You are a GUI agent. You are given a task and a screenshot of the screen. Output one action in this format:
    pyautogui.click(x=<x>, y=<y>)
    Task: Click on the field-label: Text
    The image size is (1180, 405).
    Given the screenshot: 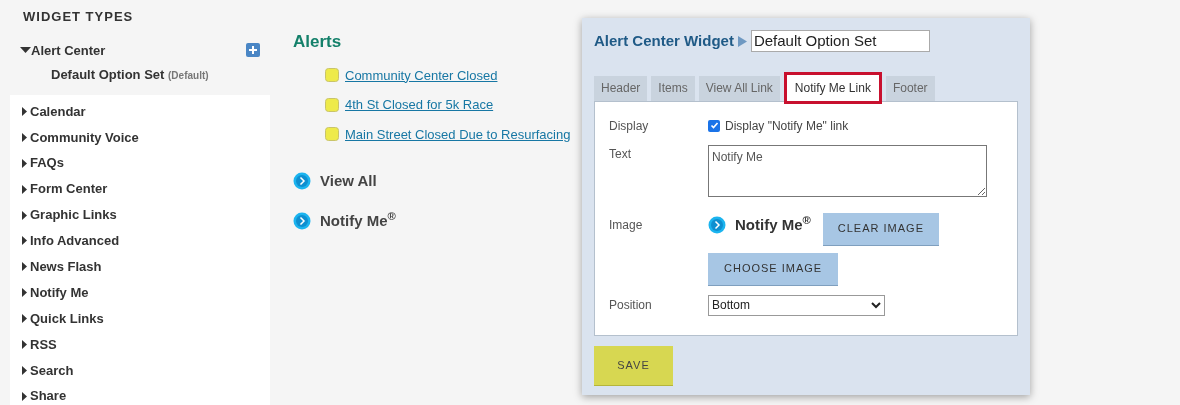 What is the action you would take?
    pyautogui.click(x=620, y=154)
    